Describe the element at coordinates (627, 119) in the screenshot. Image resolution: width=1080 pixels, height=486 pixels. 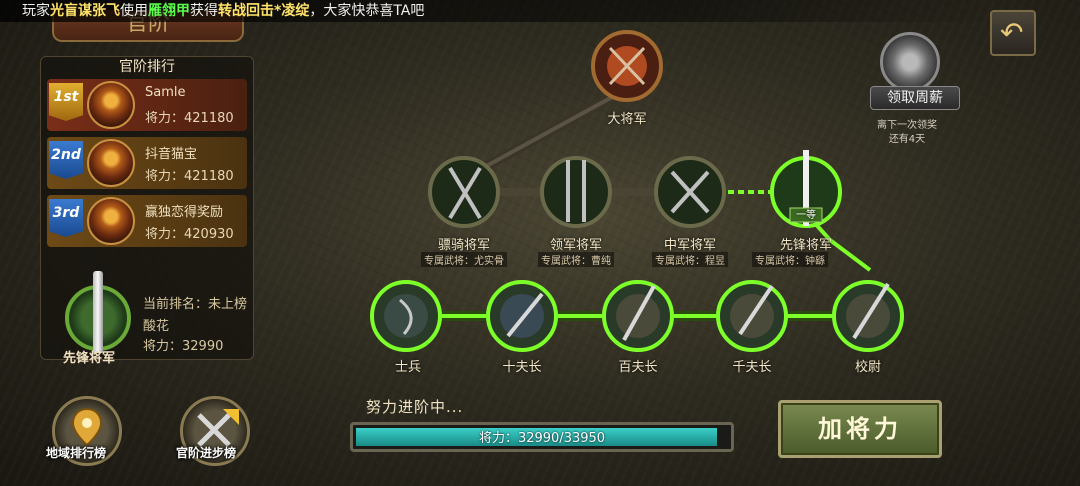
I see `tree-node-label: 大将军` at that location.